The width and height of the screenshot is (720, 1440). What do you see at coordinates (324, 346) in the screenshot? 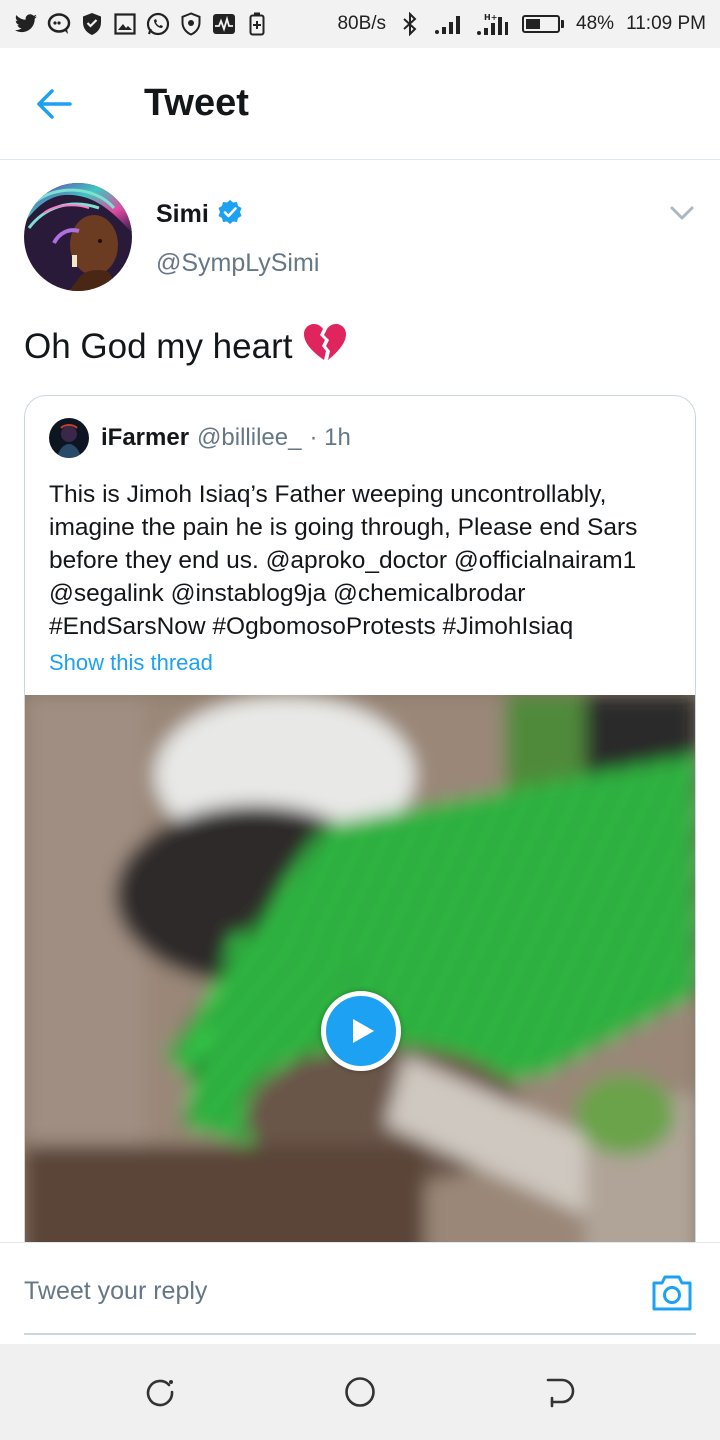
I see `broken-heart-icon` at bounding box center [324, 346].